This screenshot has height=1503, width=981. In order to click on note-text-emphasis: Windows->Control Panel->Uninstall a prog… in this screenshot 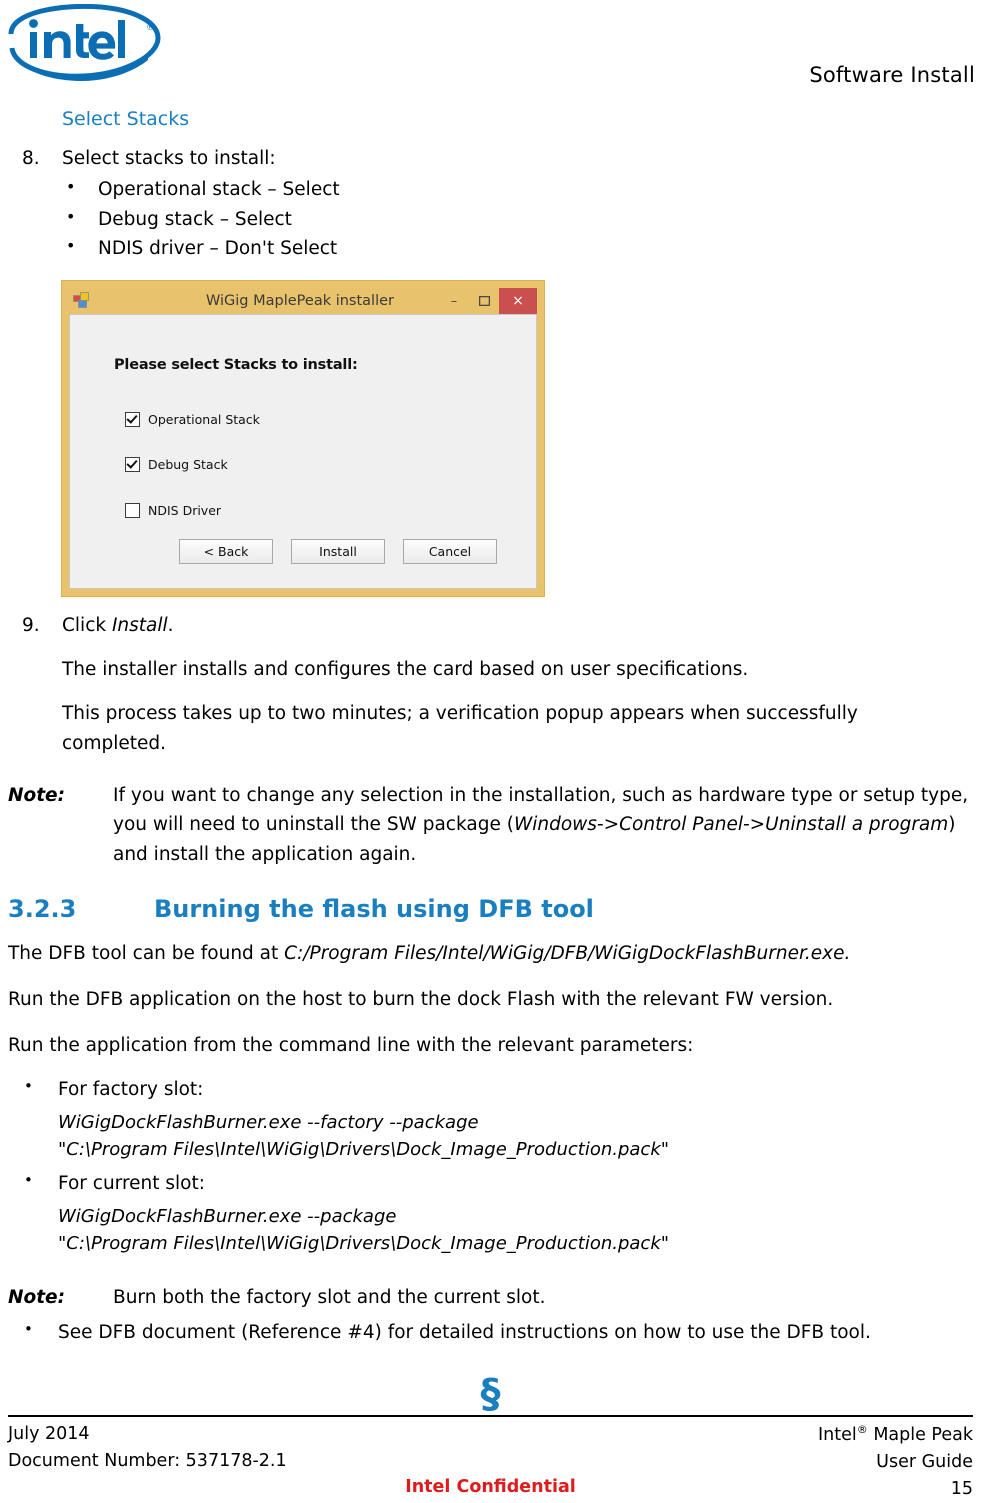, I will do `click(731, 825)`.